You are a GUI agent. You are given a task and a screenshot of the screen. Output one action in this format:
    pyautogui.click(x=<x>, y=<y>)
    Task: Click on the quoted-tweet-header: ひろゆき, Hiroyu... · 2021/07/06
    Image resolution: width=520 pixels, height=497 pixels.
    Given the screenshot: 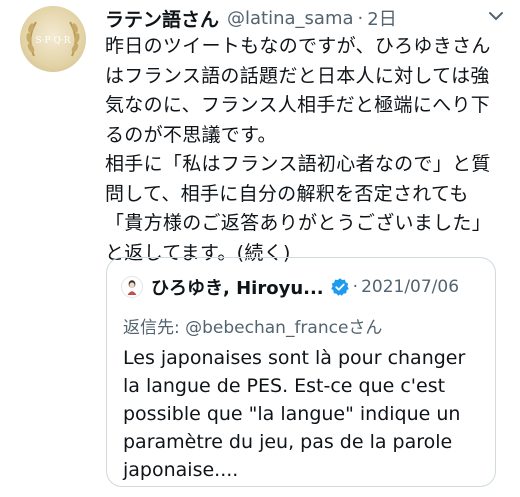 What is the action you would take?
    pyautogui.click(x=304, y=287)
    